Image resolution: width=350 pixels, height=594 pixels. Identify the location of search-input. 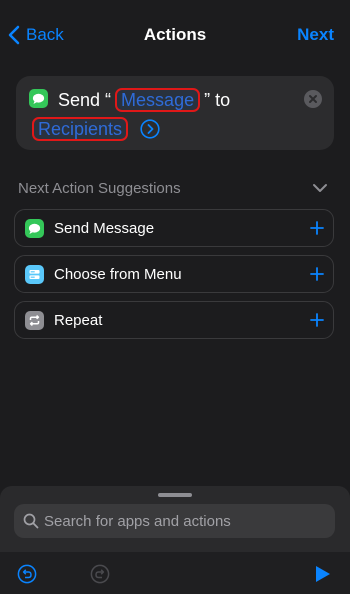
(186, 521).